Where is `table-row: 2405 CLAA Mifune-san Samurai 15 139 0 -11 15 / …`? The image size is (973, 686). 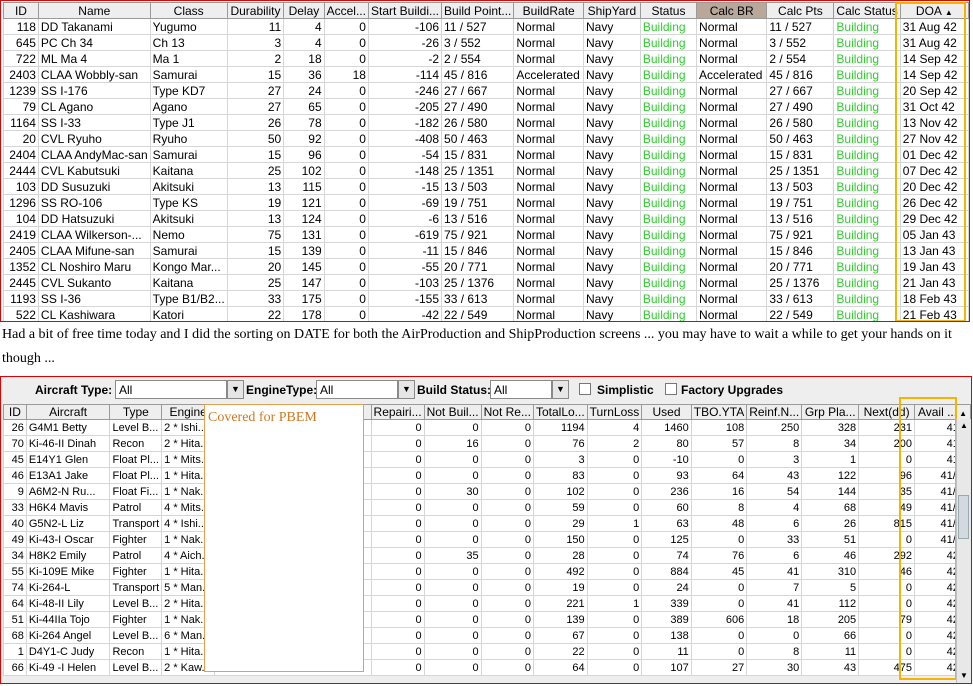
table-row: 2405 CLAA Mifune-san Samurai 15 139 0 -11 15 / … is located at coordinates (486, 250).